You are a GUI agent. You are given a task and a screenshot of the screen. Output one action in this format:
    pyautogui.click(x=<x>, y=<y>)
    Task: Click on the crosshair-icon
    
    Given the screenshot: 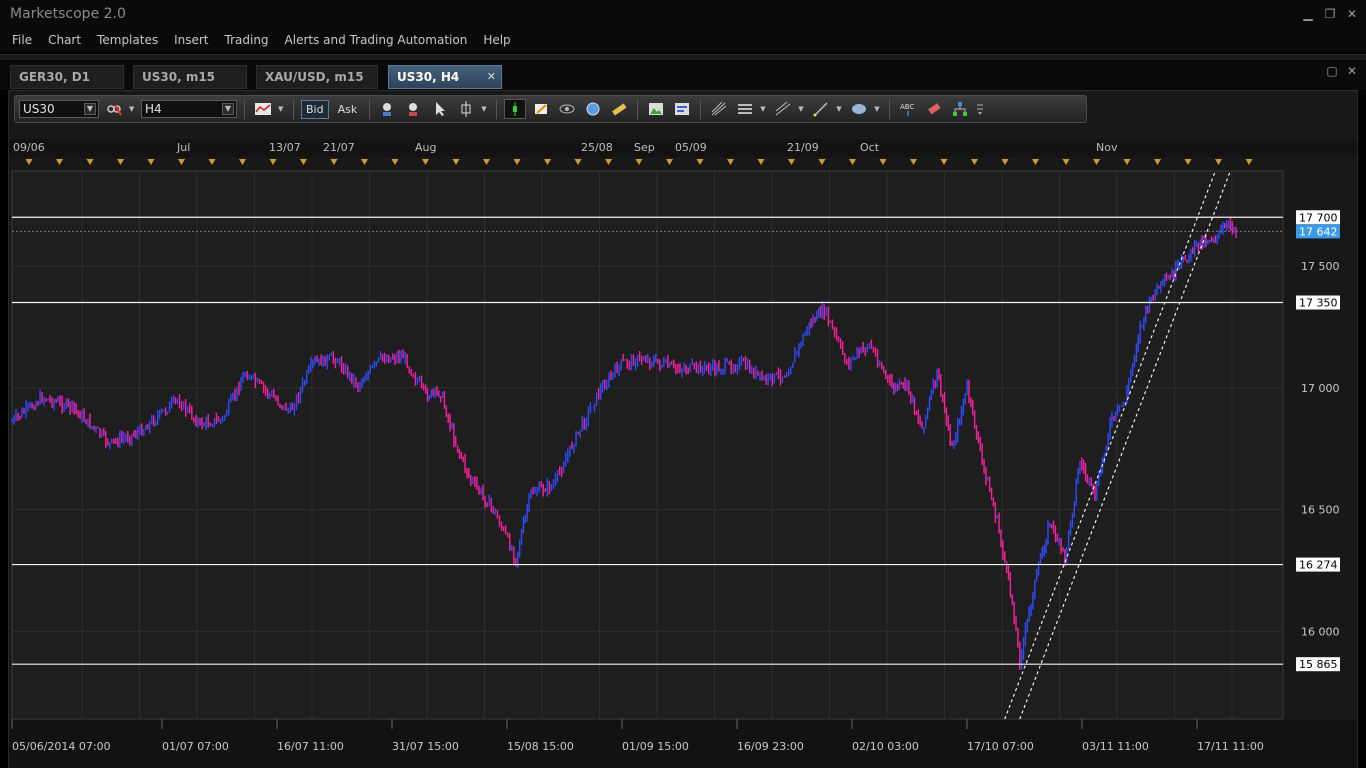 What is the action you would take?
    pyautogui.click(x=466, y=109)
    